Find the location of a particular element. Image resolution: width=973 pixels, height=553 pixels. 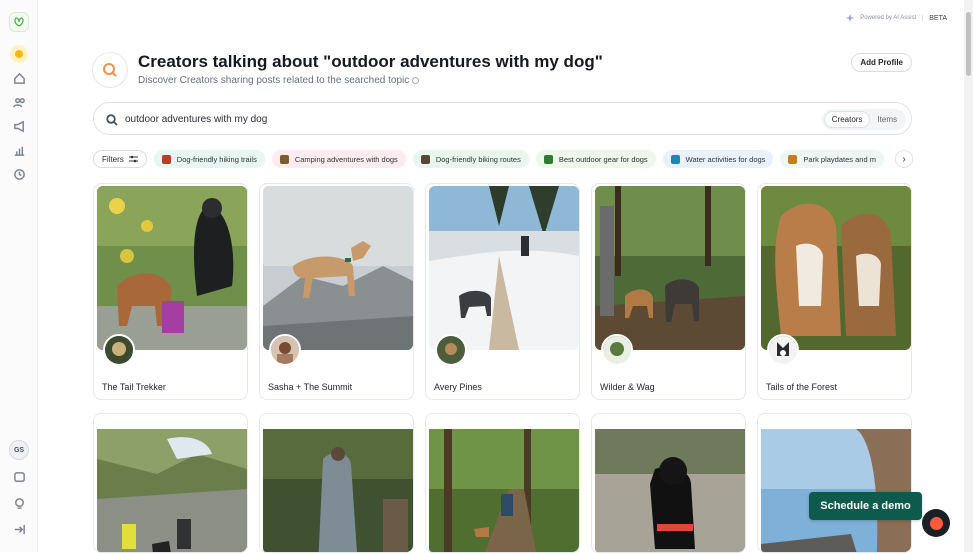

sparkle-icon is located at coordinates (850, 18).